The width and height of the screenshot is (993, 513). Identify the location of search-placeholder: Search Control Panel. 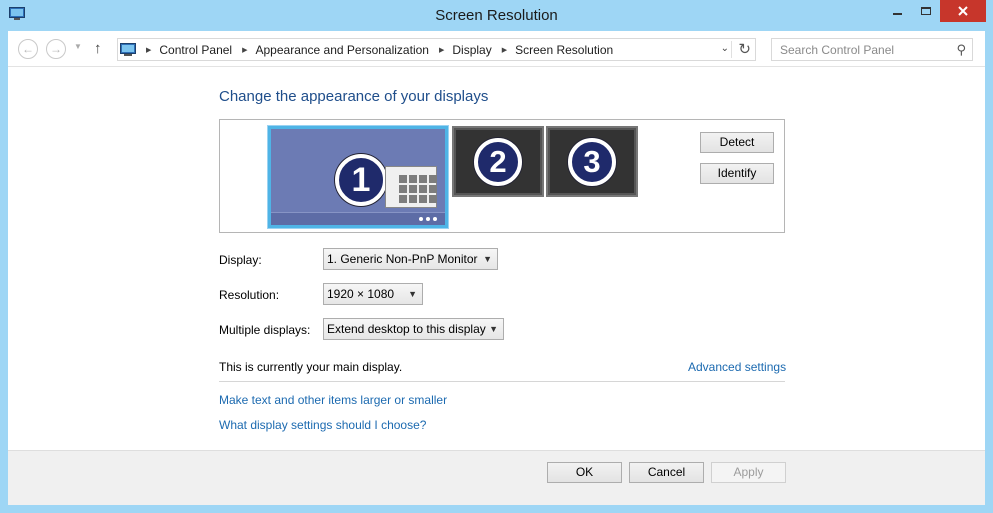
(837, 50).